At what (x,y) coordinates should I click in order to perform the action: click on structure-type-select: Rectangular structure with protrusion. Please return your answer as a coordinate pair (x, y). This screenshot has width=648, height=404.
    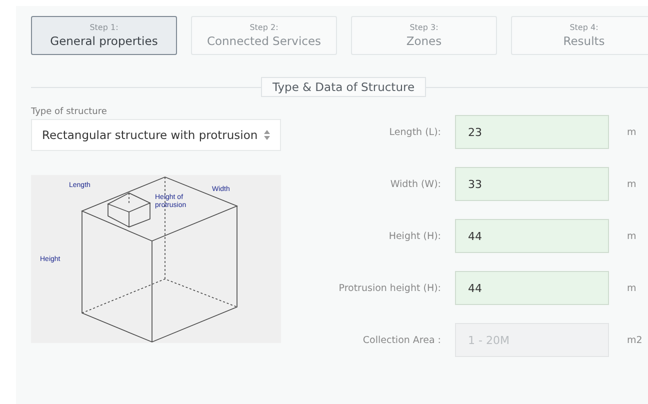
    Looking at the image, I should click on (156, 135).